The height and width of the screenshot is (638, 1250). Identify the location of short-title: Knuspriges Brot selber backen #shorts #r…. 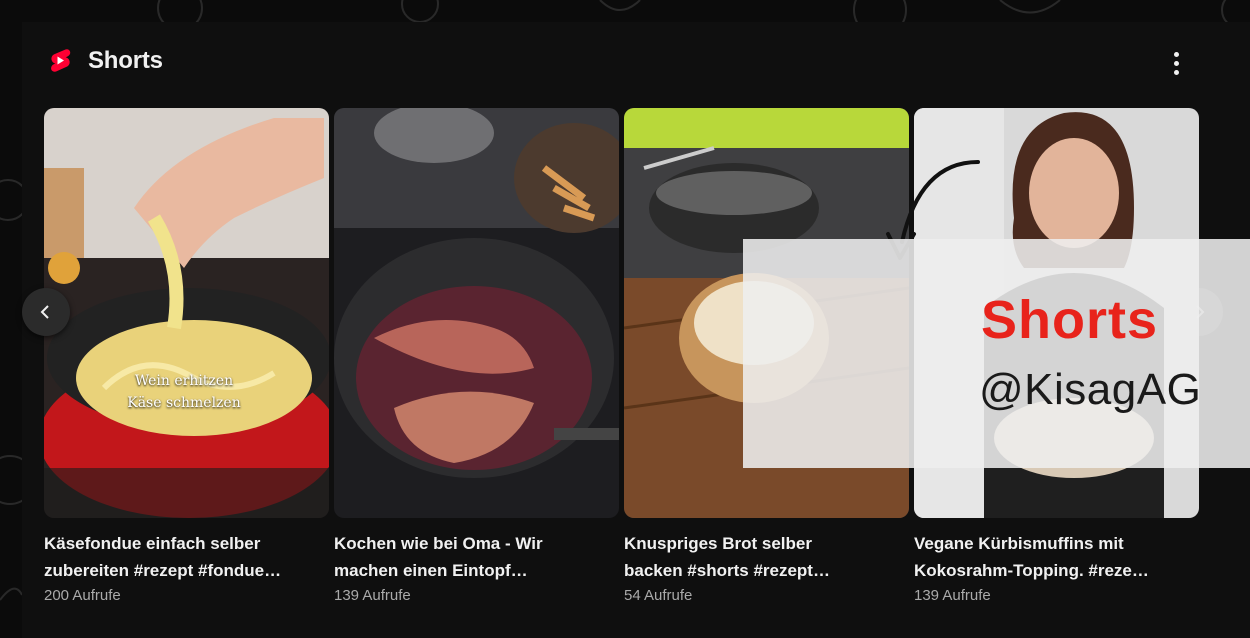
(759, 557).